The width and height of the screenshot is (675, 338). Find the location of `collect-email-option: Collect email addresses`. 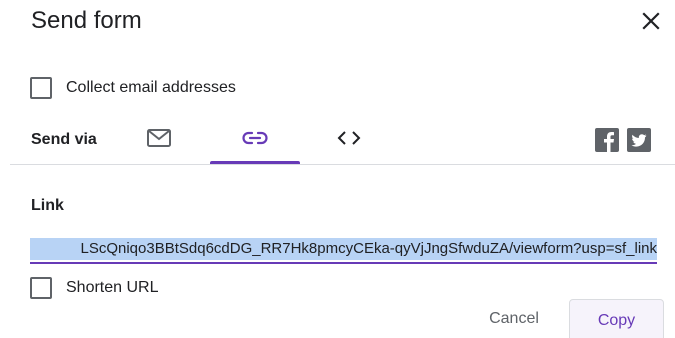

collect-email-option: Collect email addresses is located at coordinates (133, 88).